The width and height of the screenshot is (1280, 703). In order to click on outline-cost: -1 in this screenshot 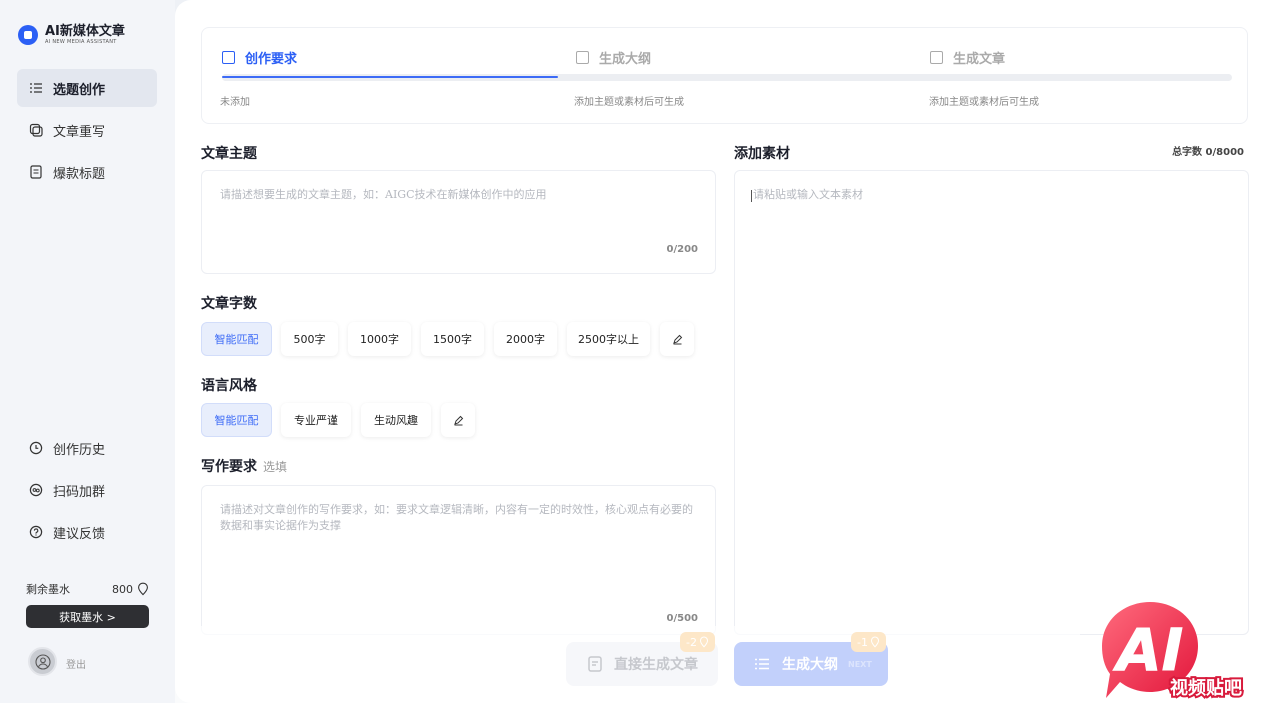, I will do `click(862, 642)`.